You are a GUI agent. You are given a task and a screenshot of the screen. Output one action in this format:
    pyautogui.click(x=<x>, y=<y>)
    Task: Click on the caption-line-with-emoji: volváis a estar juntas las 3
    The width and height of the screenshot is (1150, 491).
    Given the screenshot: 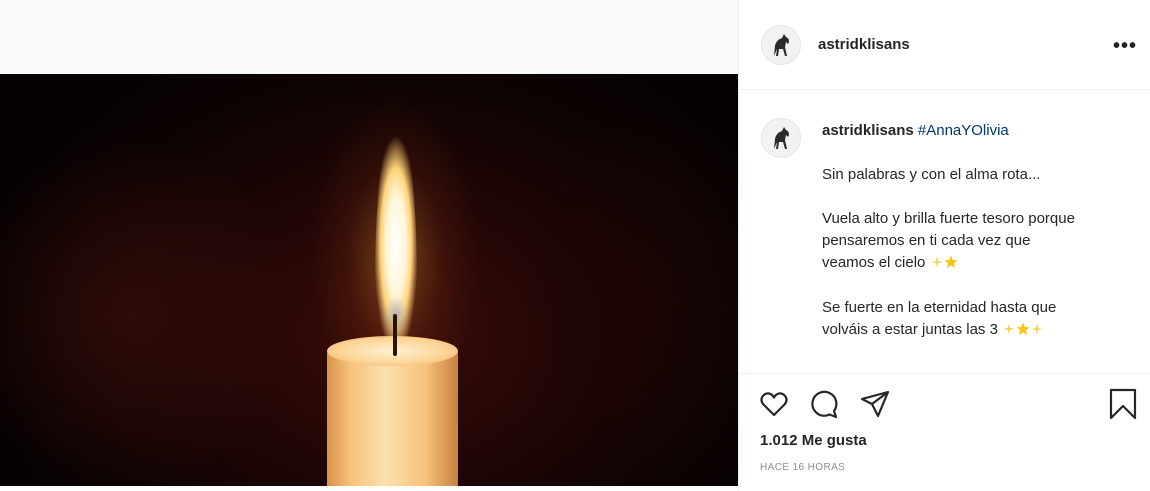 What is the action you would take?
    pyautogui.click(x=933, y=330)
    